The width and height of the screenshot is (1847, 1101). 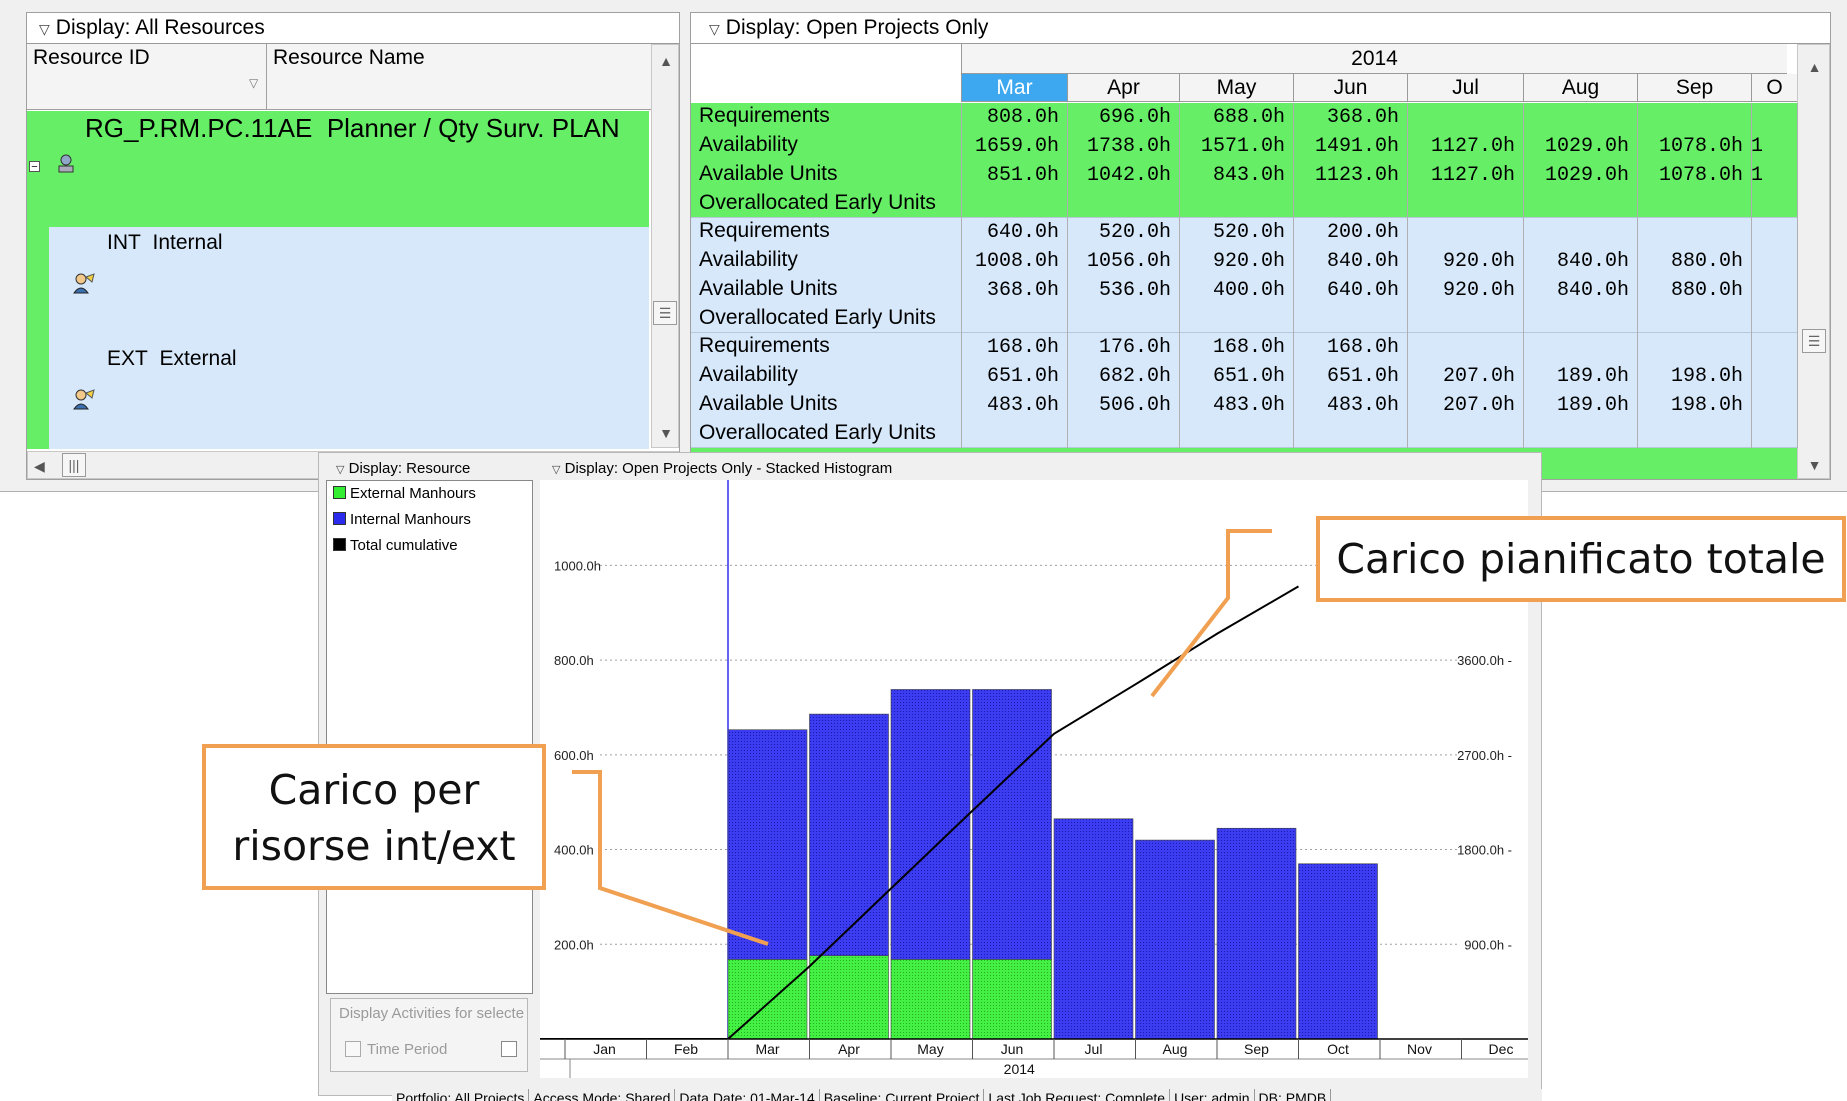 I want to click on callout-total-load: Carico pianificato totale, so click(x=1581, y=559).